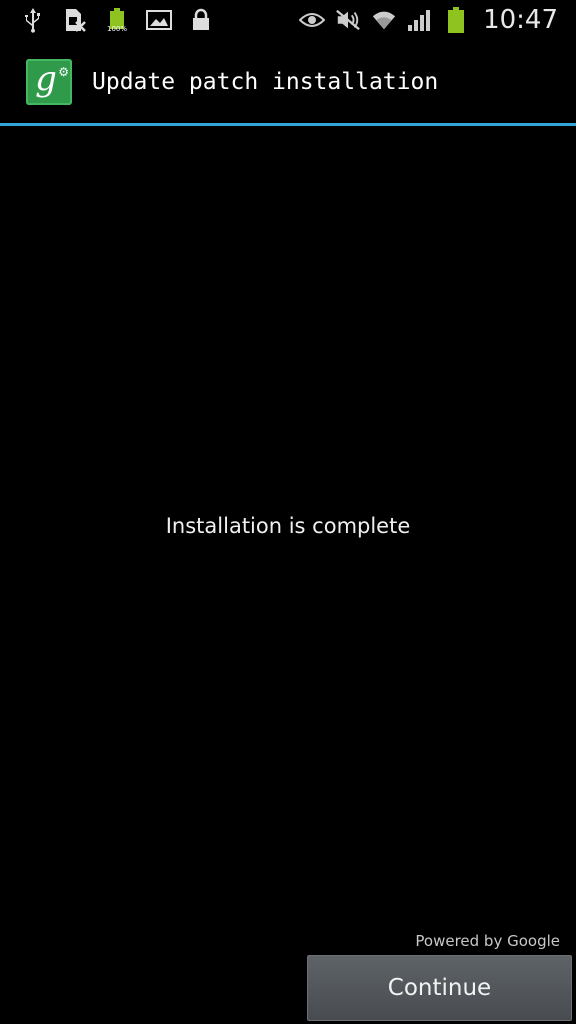 The width and height of the screenshot is (576, 1024). Describe the element at coordinates (384, 20) in the screenshot. I see `wifi-icon` at that location.